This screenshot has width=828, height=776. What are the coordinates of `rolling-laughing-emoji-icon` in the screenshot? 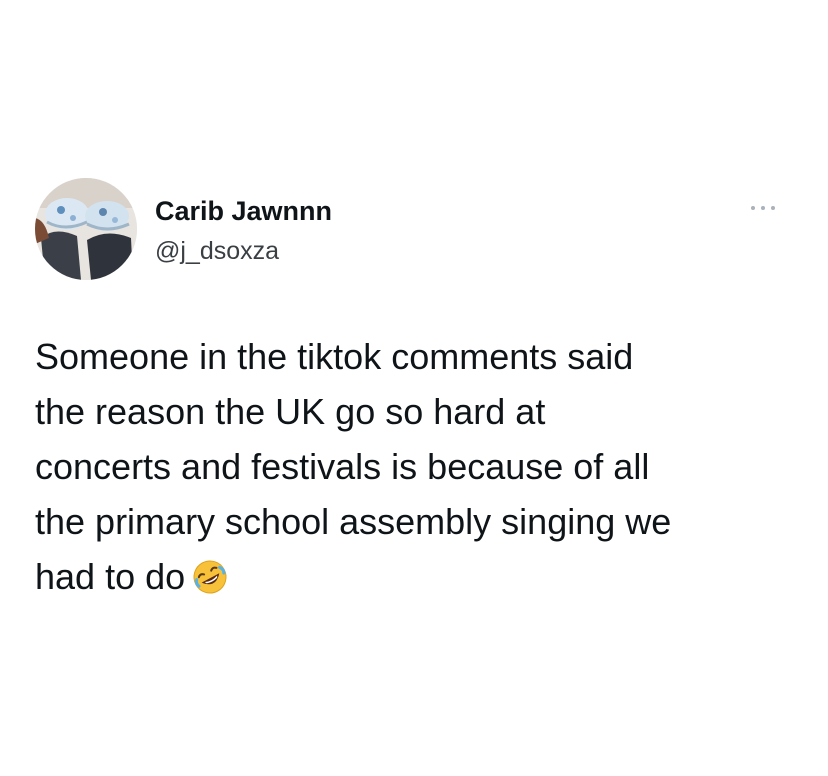 It's located at (210, 577).